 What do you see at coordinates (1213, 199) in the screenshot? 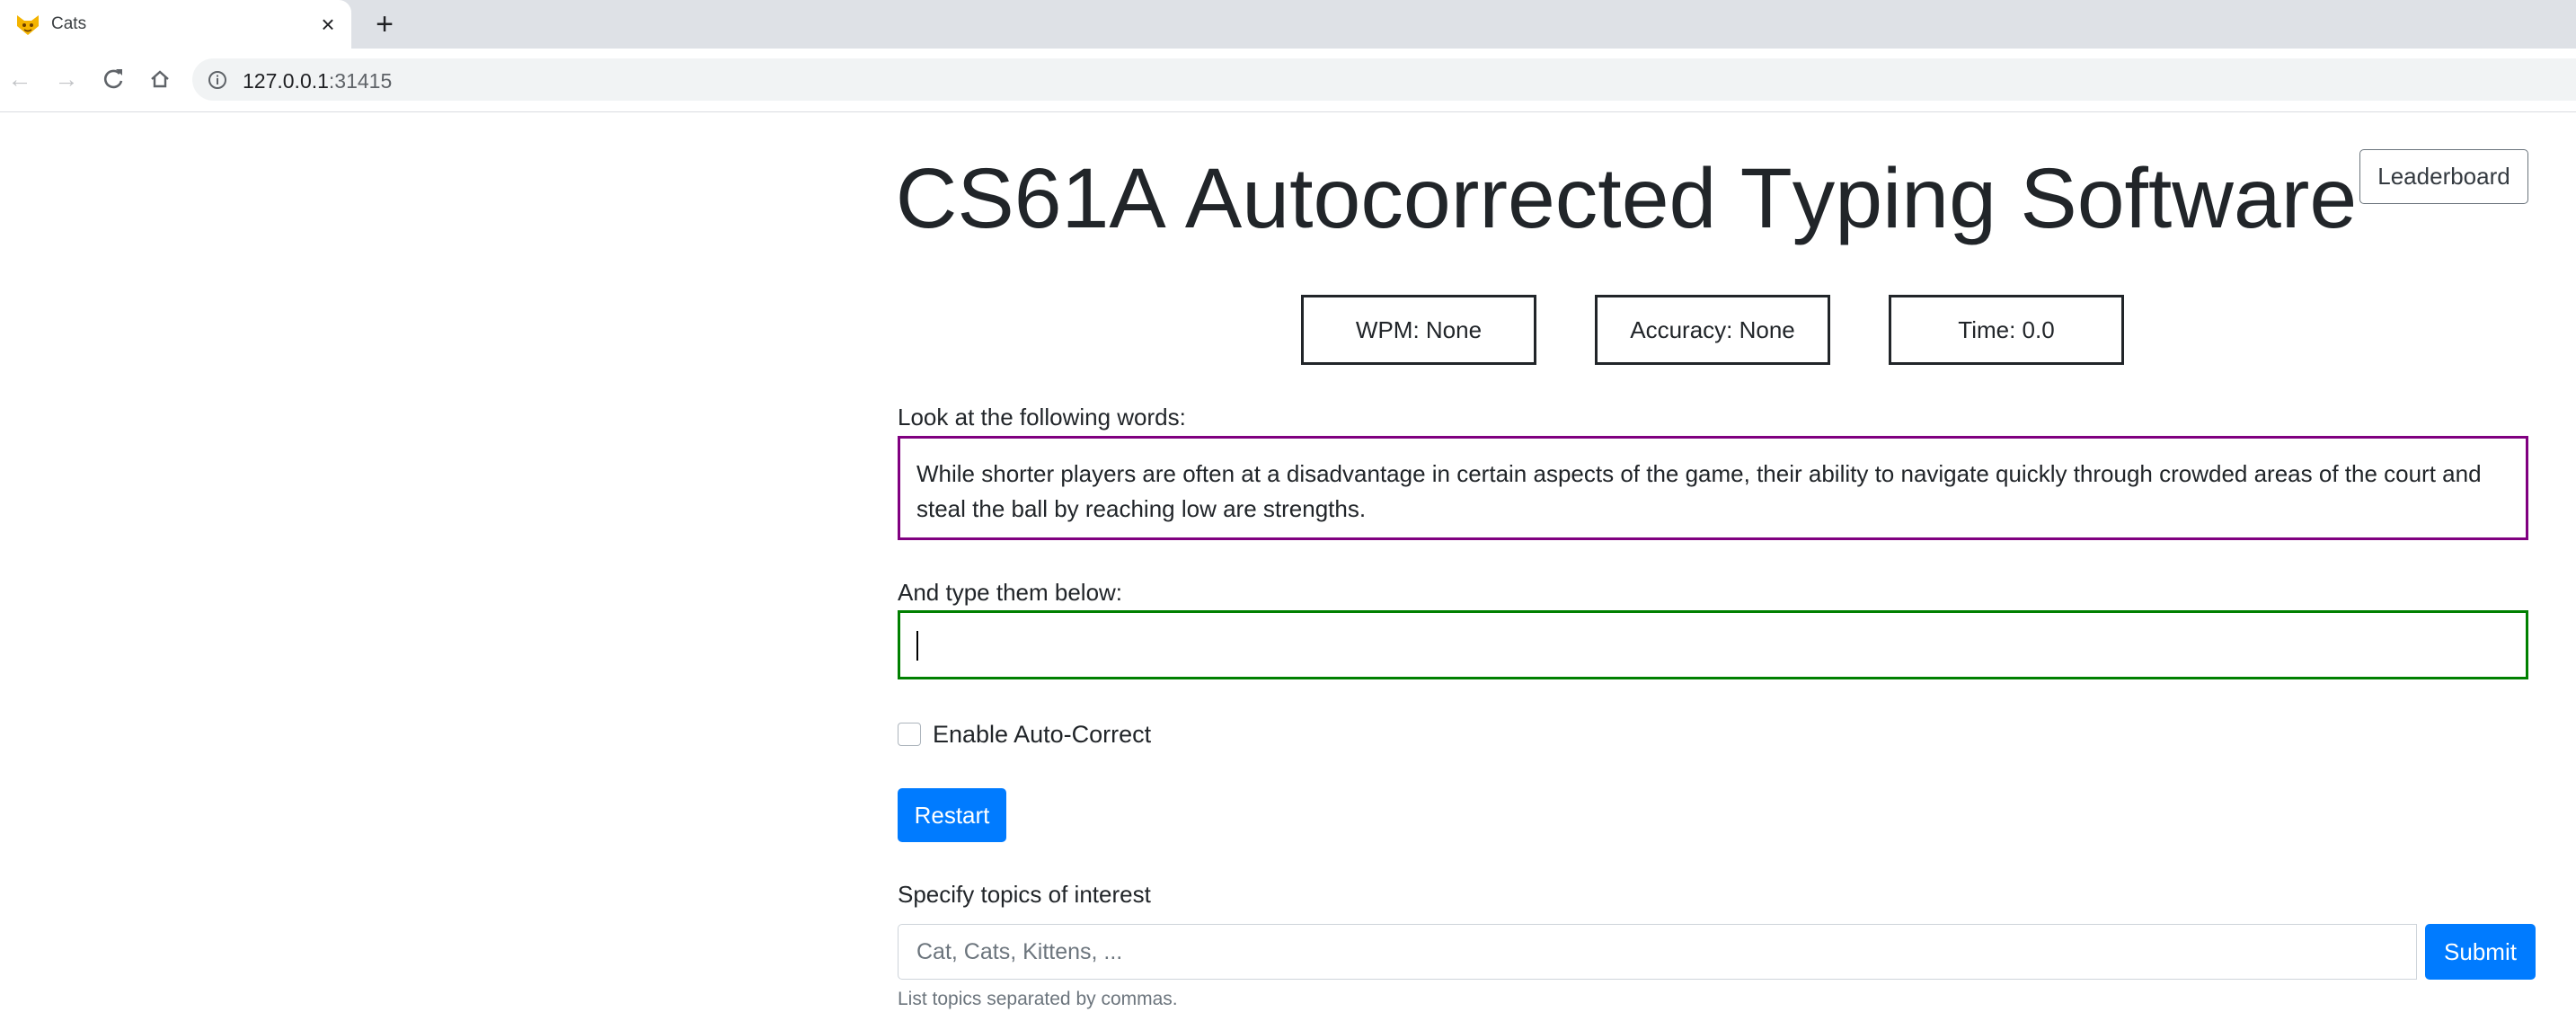
I see `title-capital-letter: A` at bounding box center [1213, 199].